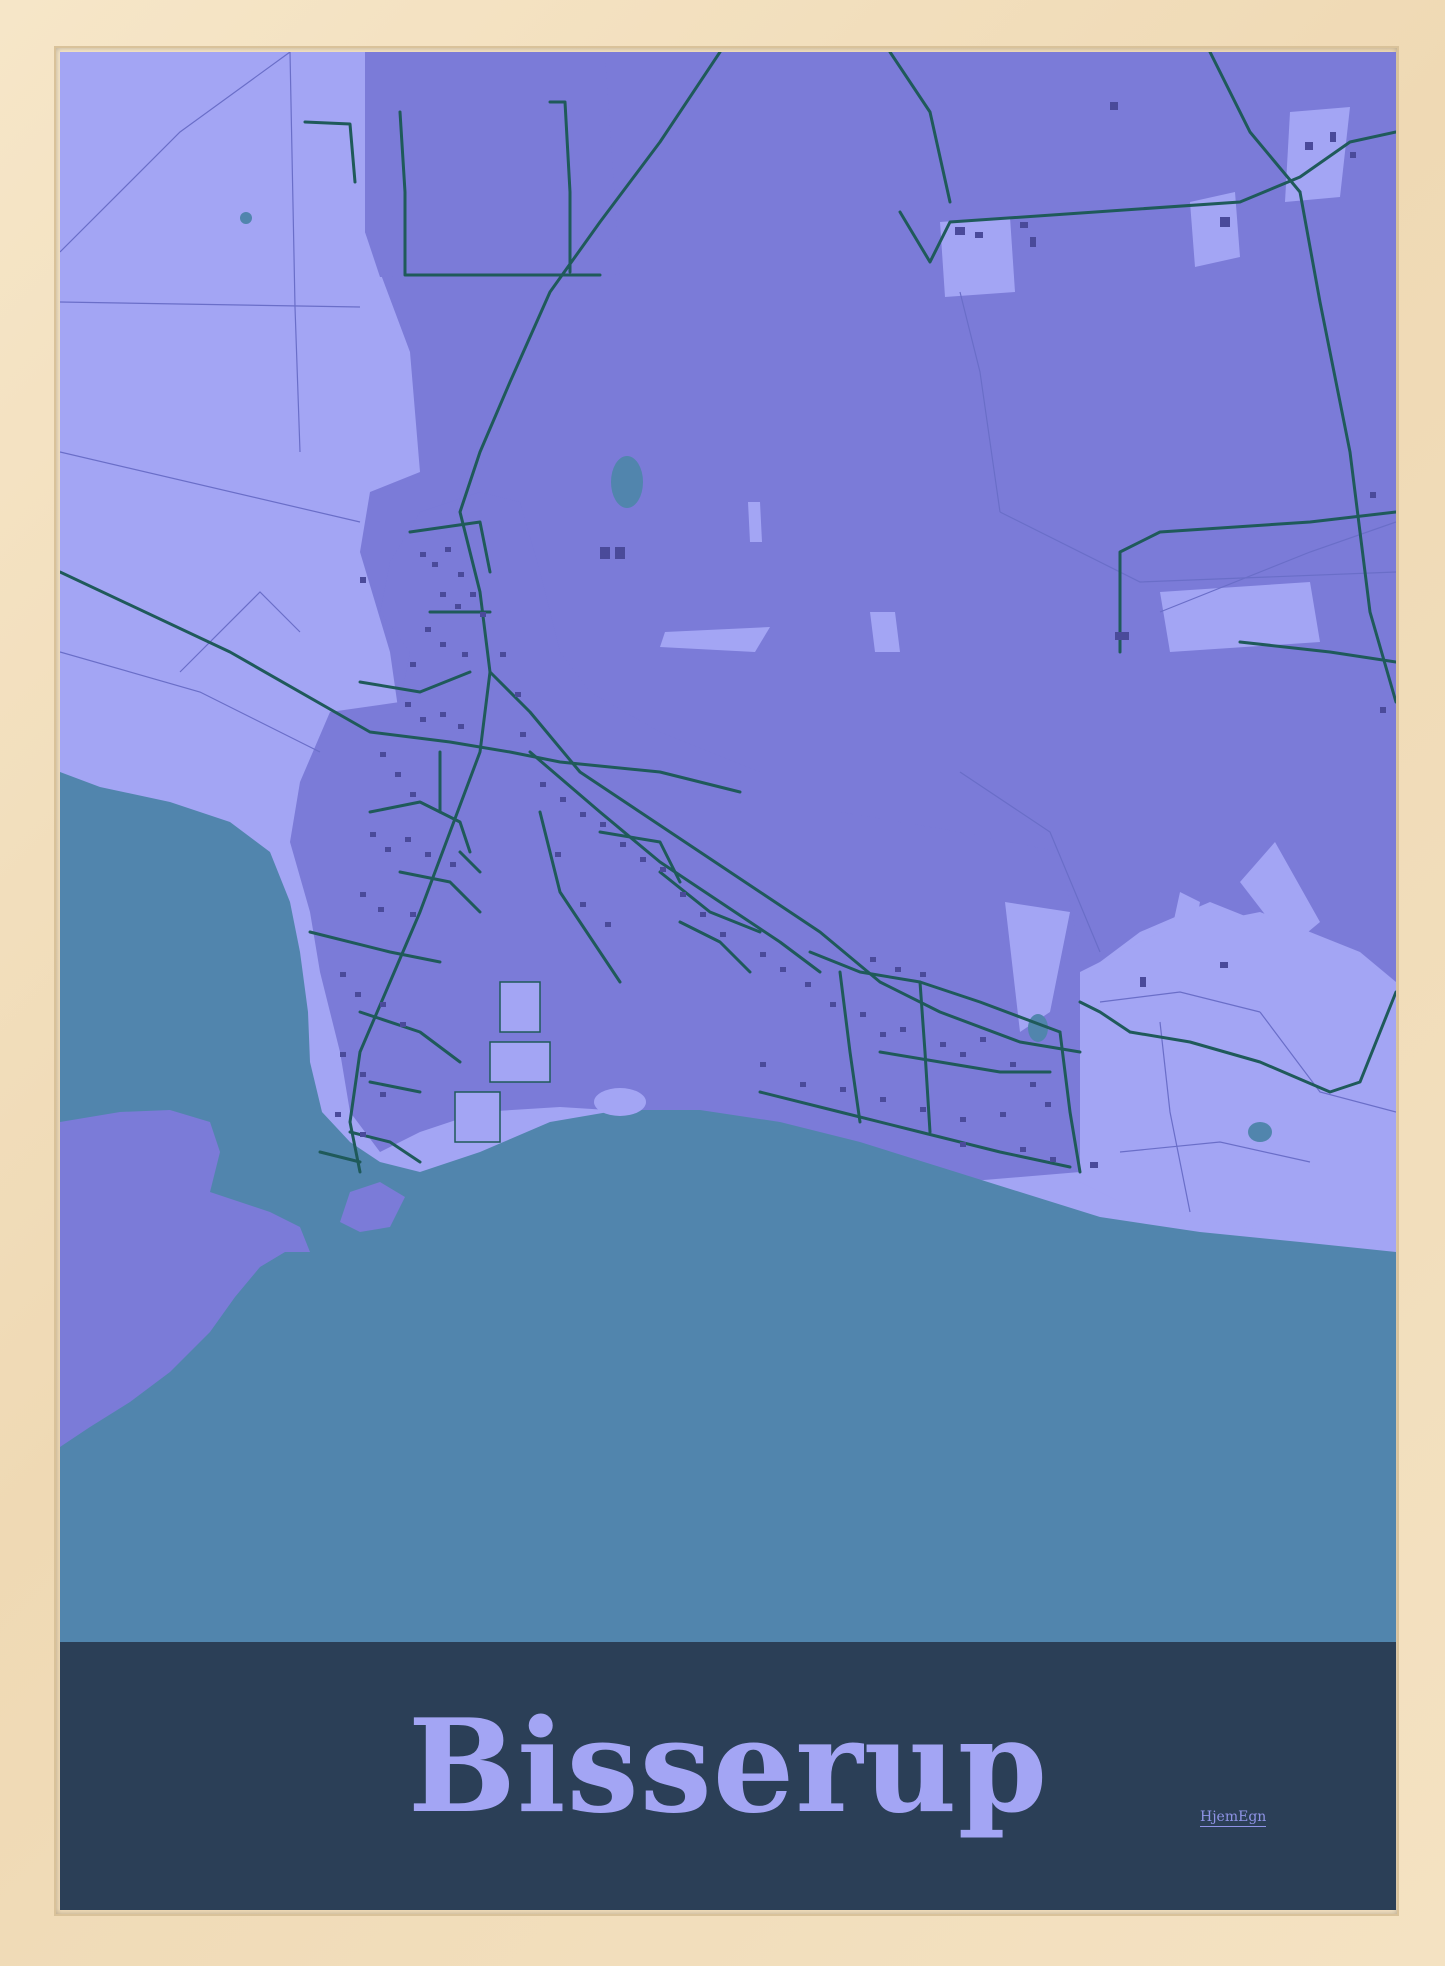  What do you see at coordinates (1238, 1082) in the screenshot?
I see `field-patch-east-lowland` at bounding box center [1238, 1082].